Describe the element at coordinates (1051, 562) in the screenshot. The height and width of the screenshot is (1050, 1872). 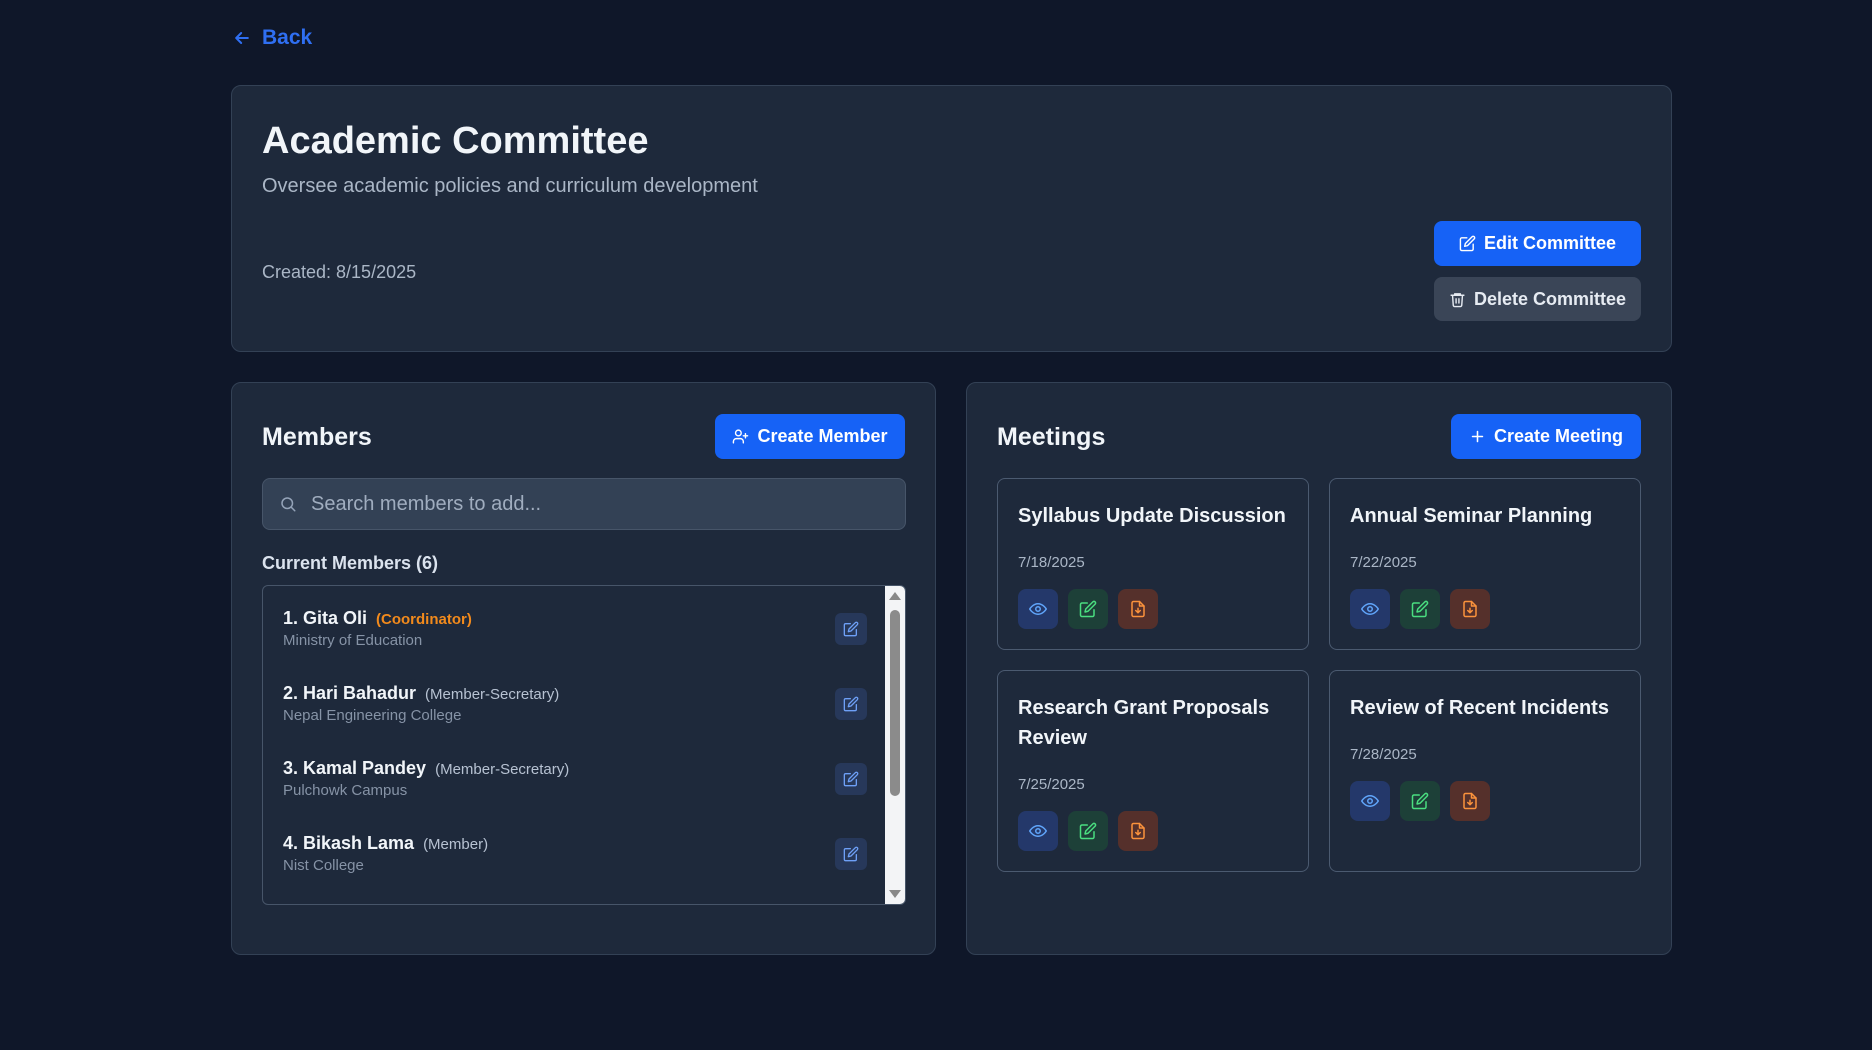
I see `meeting-date: 7/18/2025` at that location.